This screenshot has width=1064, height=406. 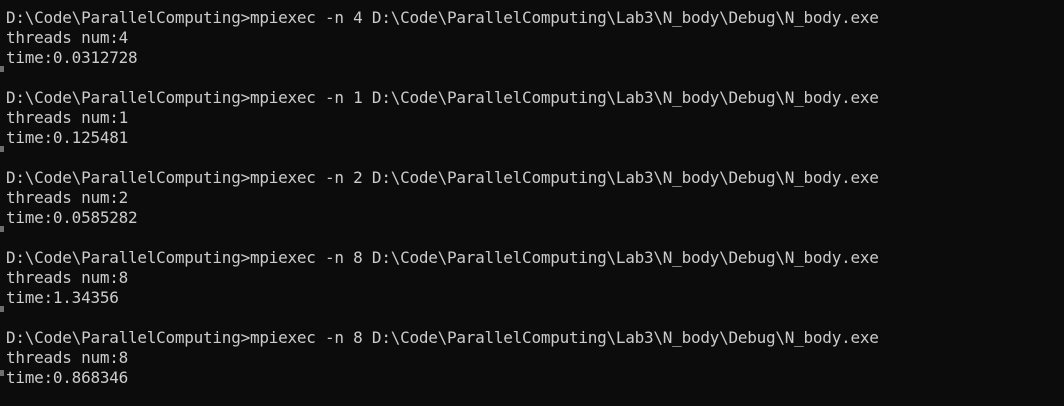 I want to click on output-line: time:0.0585282, so click(x=72, y=217).